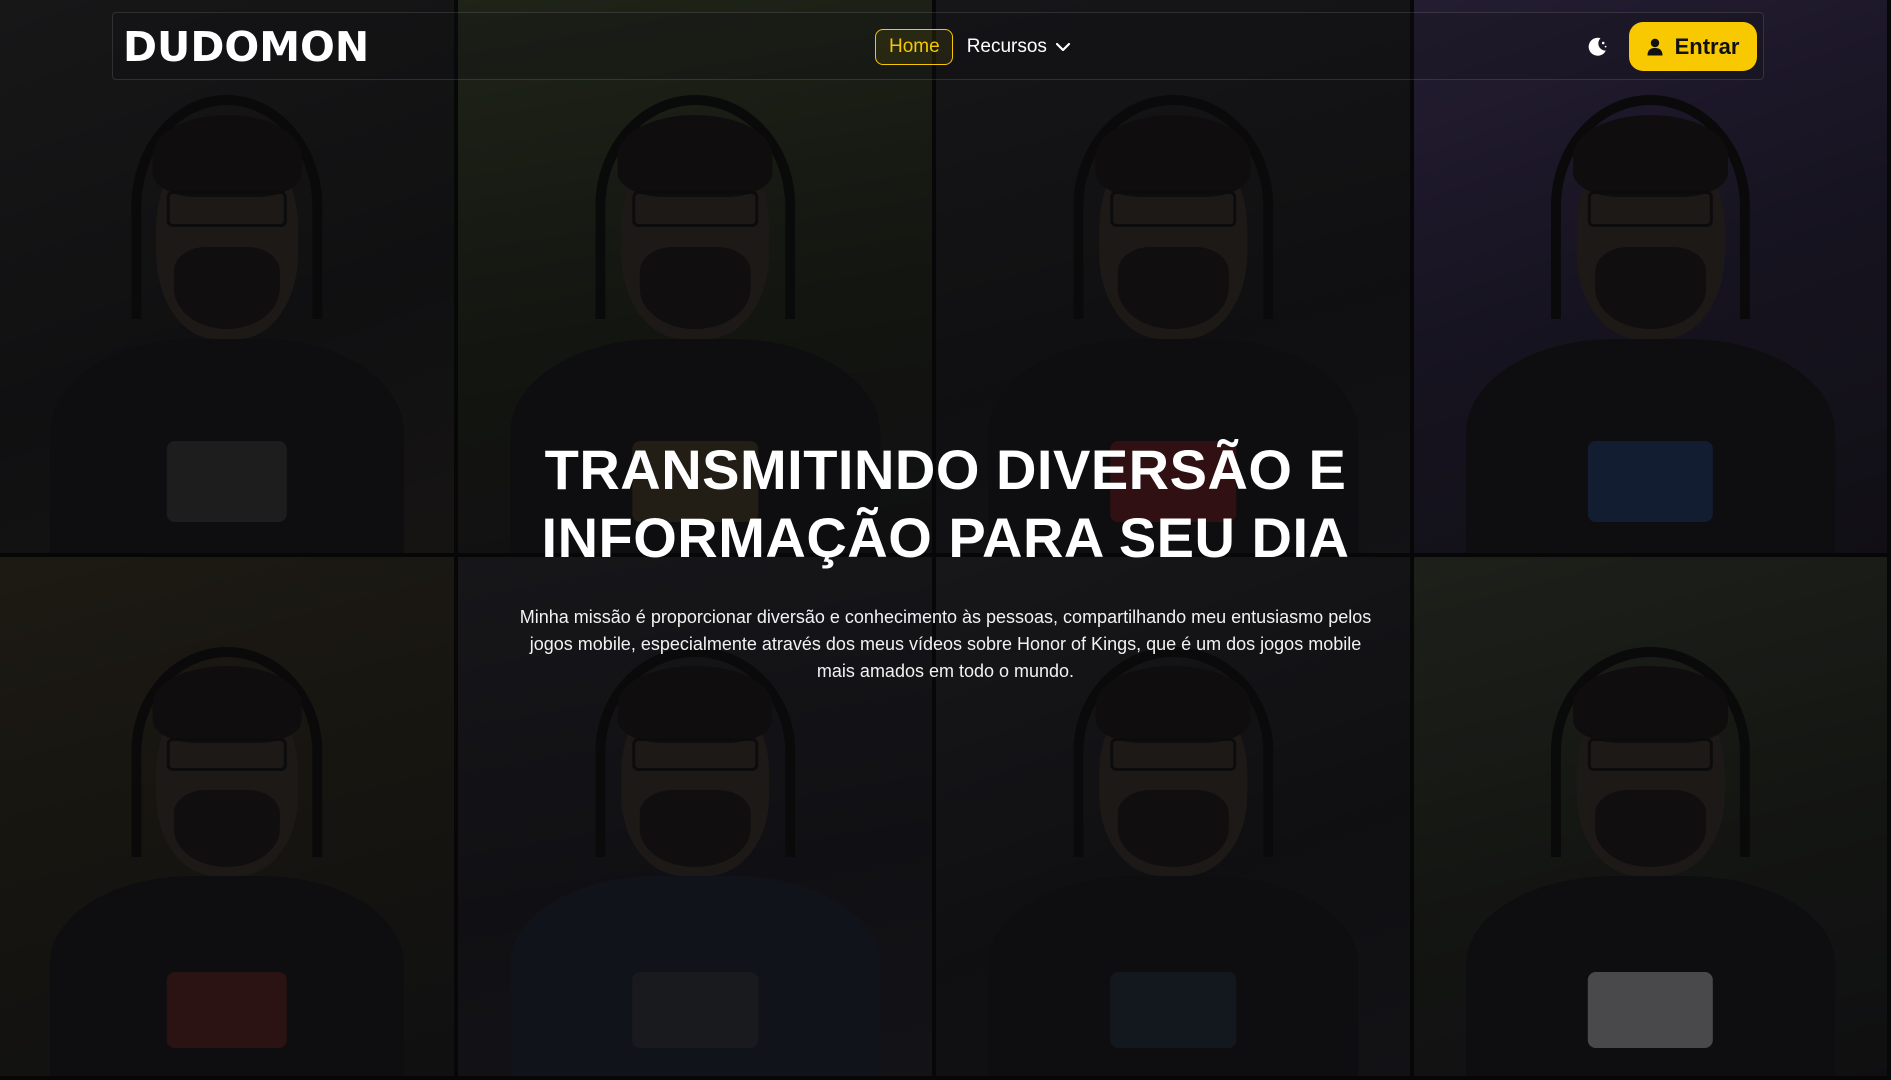  I want to click on hero-headline-line-2: INFORMAÇÃO PARA SEU DIA, so click(945, 537).